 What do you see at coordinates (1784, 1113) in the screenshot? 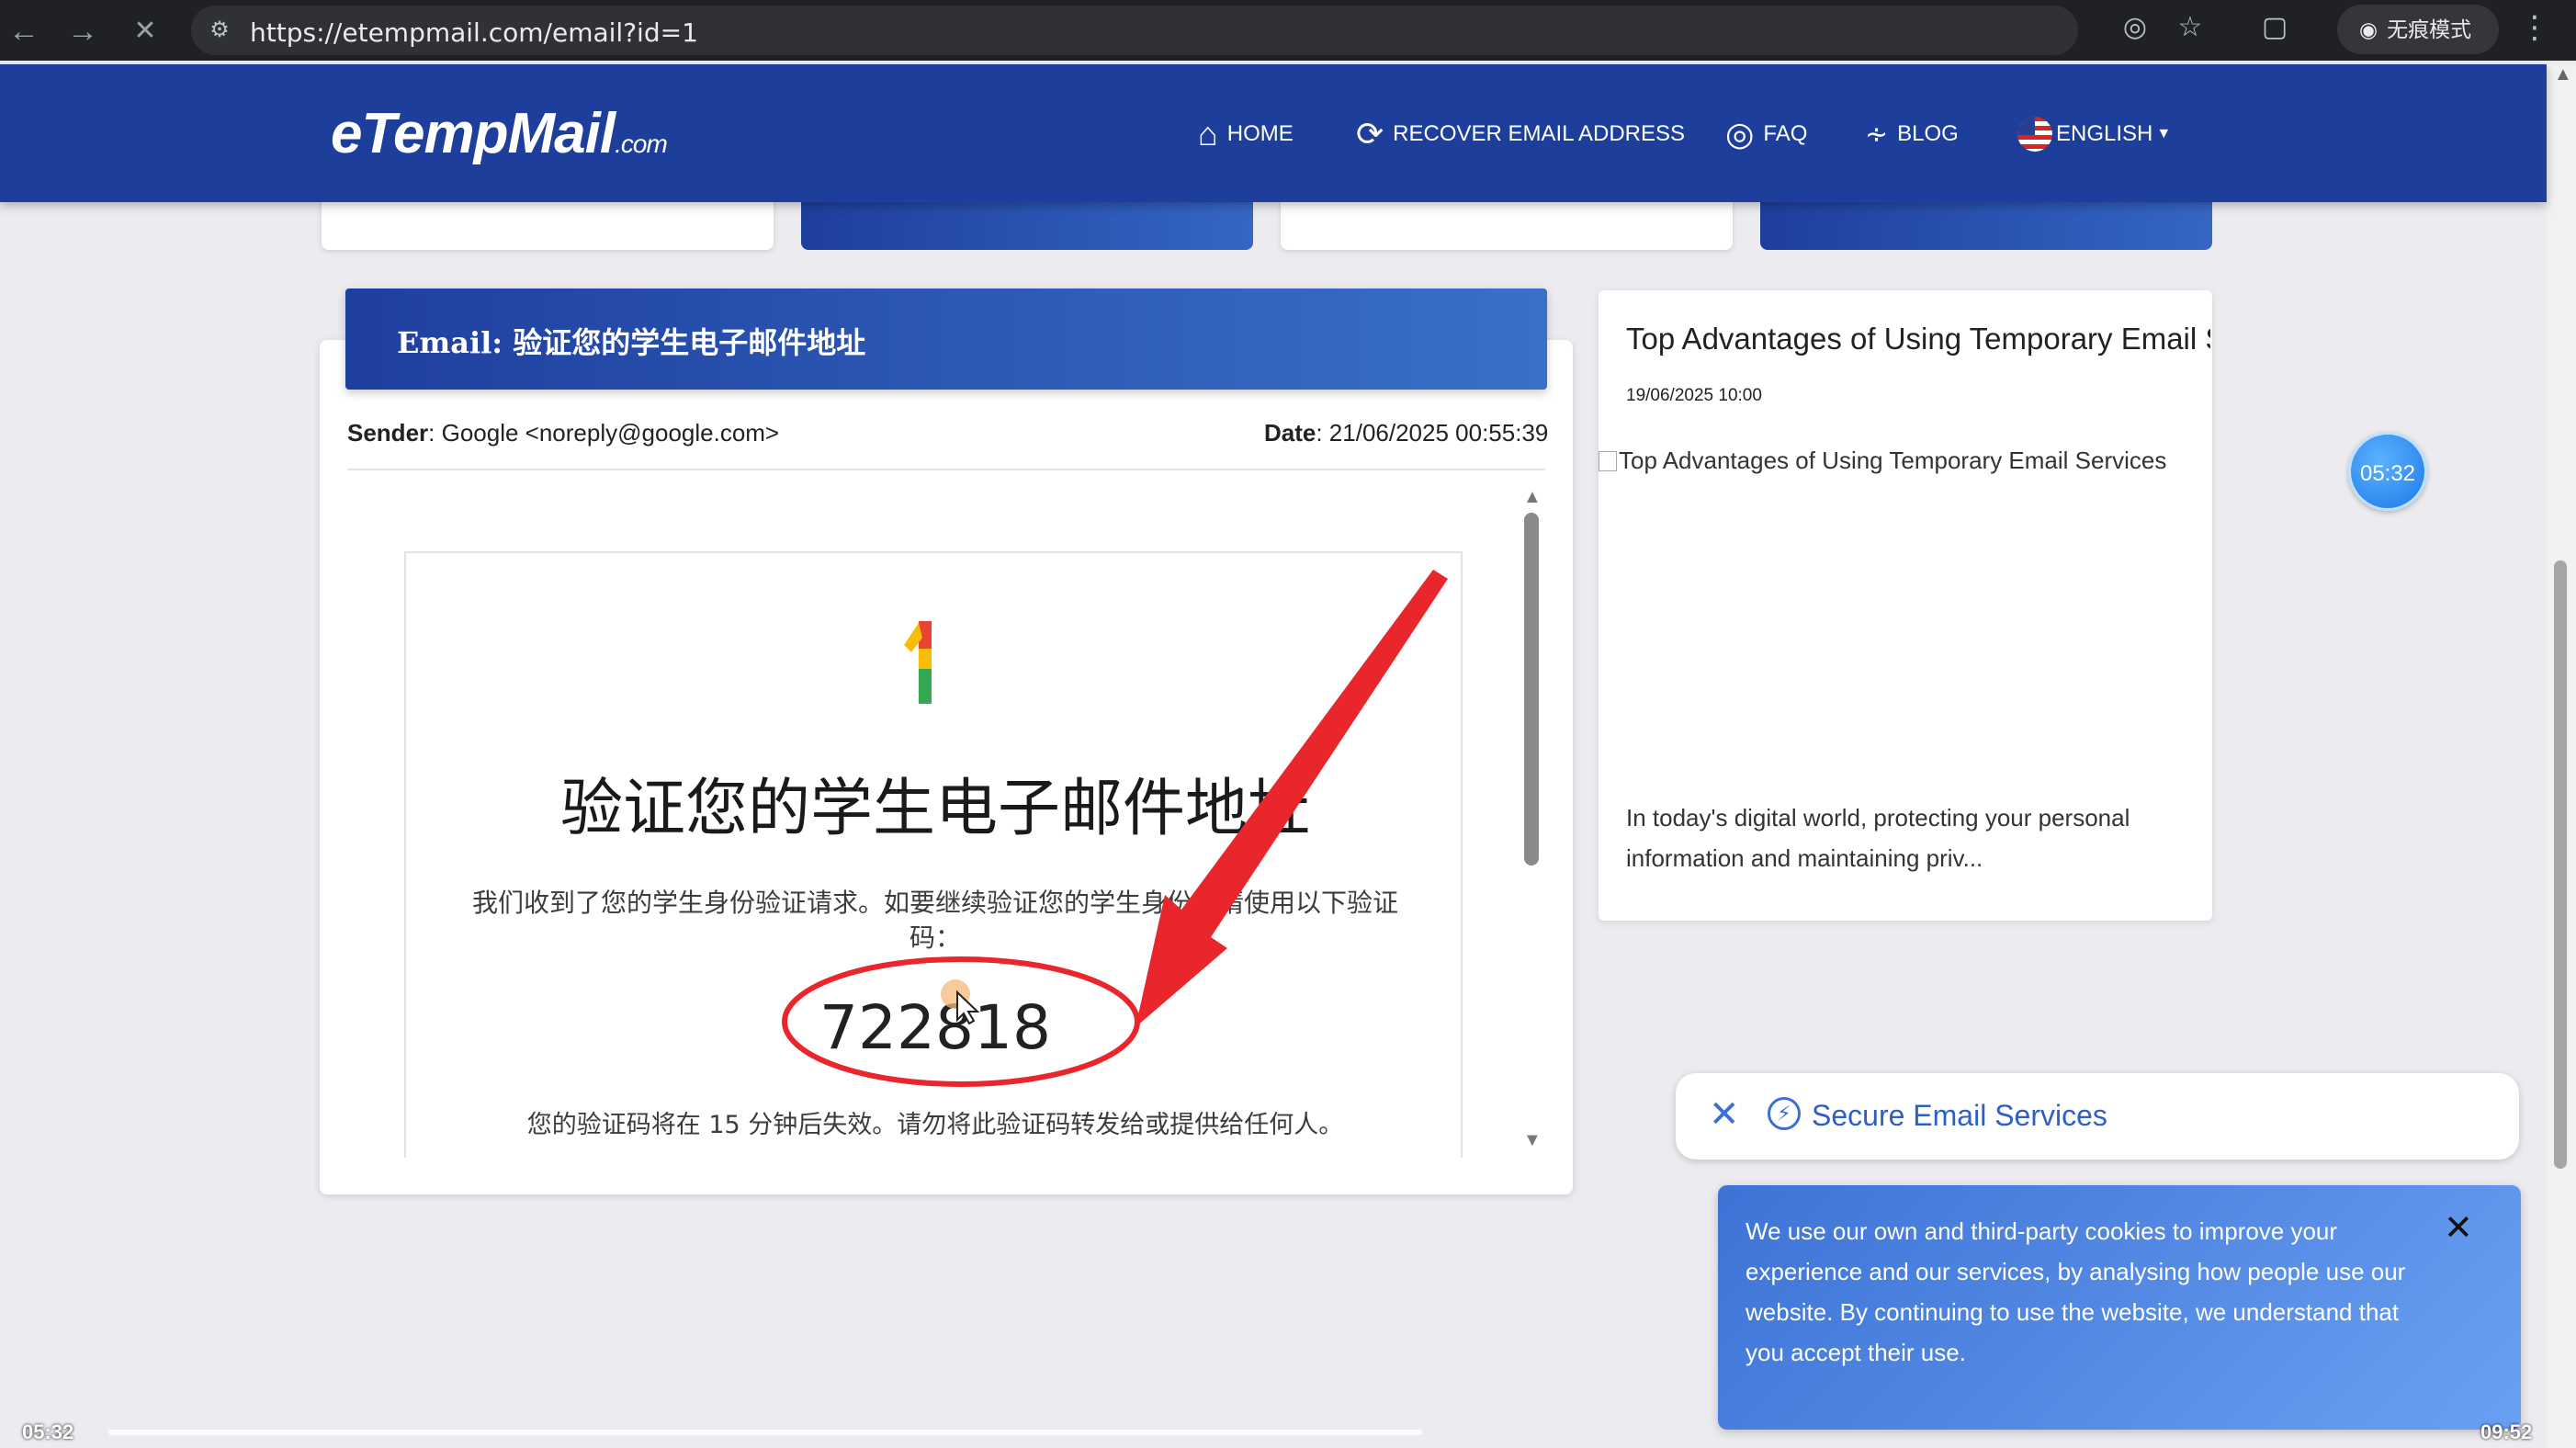
I see `bolt-icon: ⚡` at bounding box center [1784, 1113].